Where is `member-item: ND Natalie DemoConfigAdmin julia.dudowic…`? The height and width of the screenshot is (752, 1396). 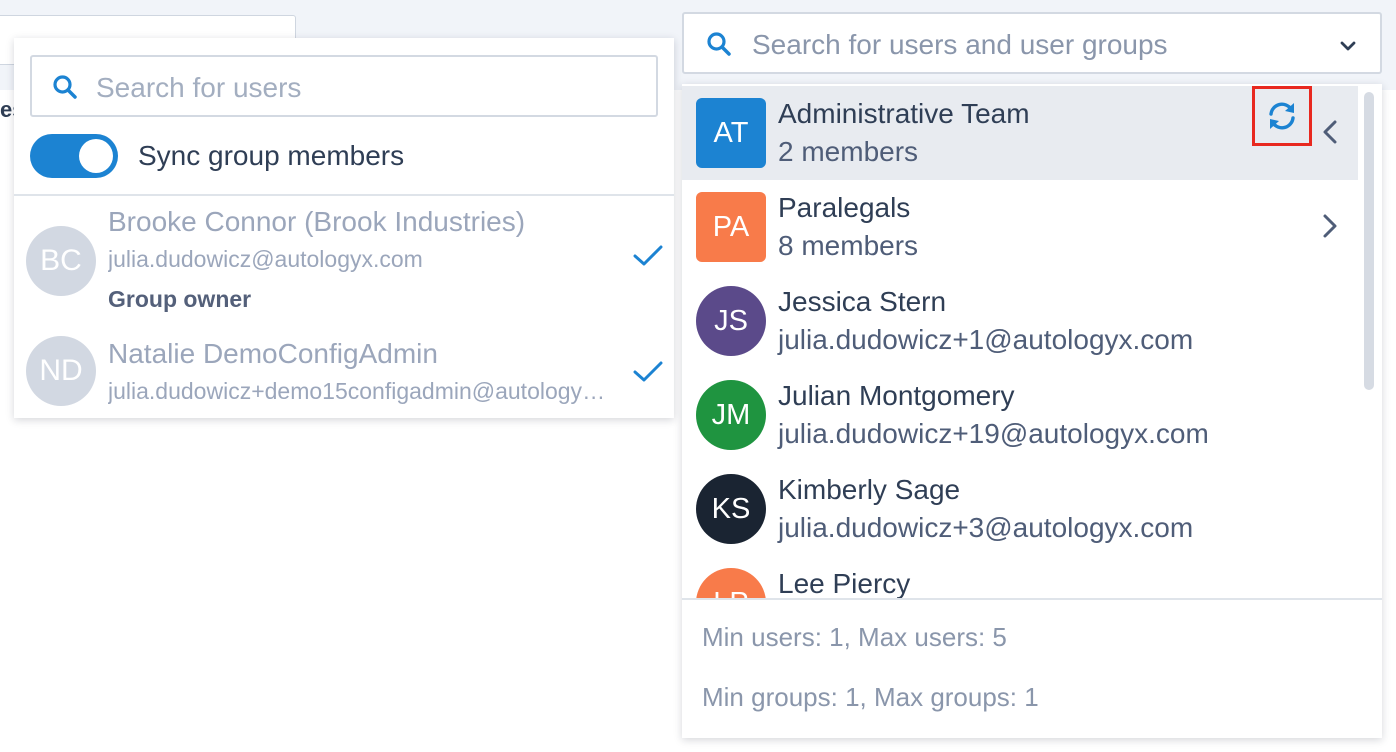 member-item: ND Natalie DemoConfigAdmin julia.dudowic… is located at coordinates (344, 388).